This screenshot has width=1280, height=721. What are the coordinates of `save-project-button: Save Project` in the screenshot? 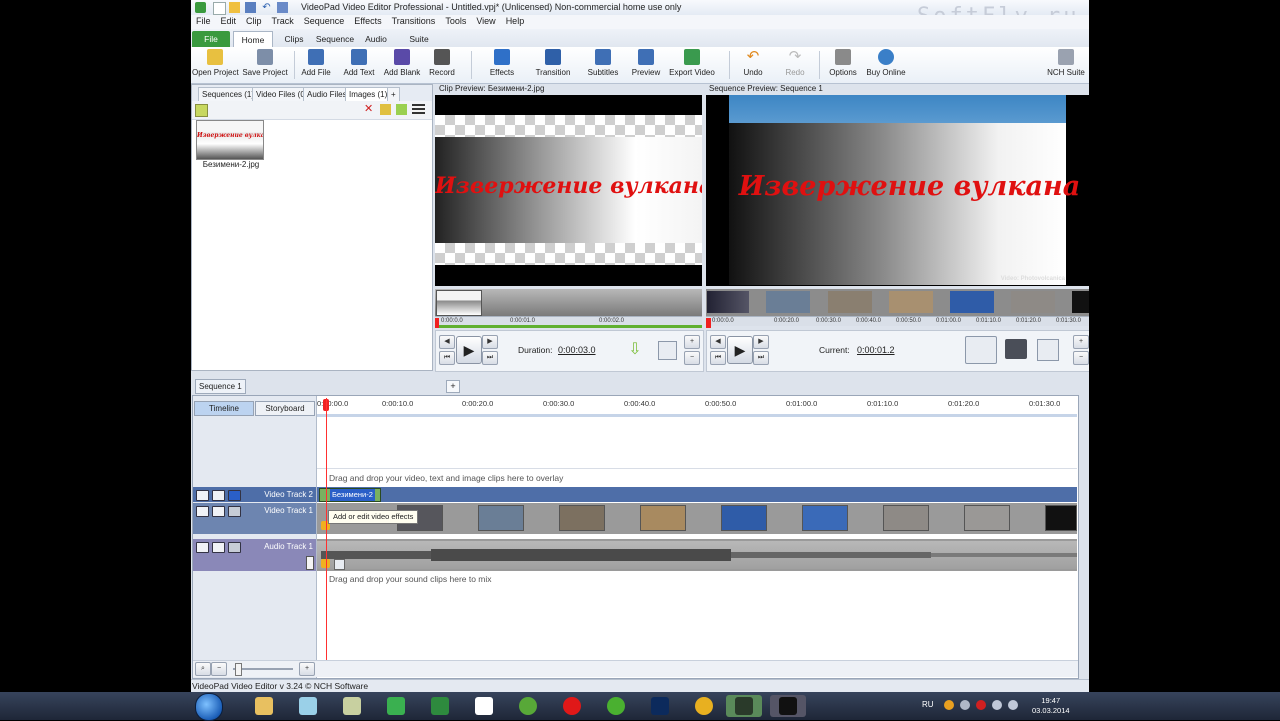 It's located at (265, 65).